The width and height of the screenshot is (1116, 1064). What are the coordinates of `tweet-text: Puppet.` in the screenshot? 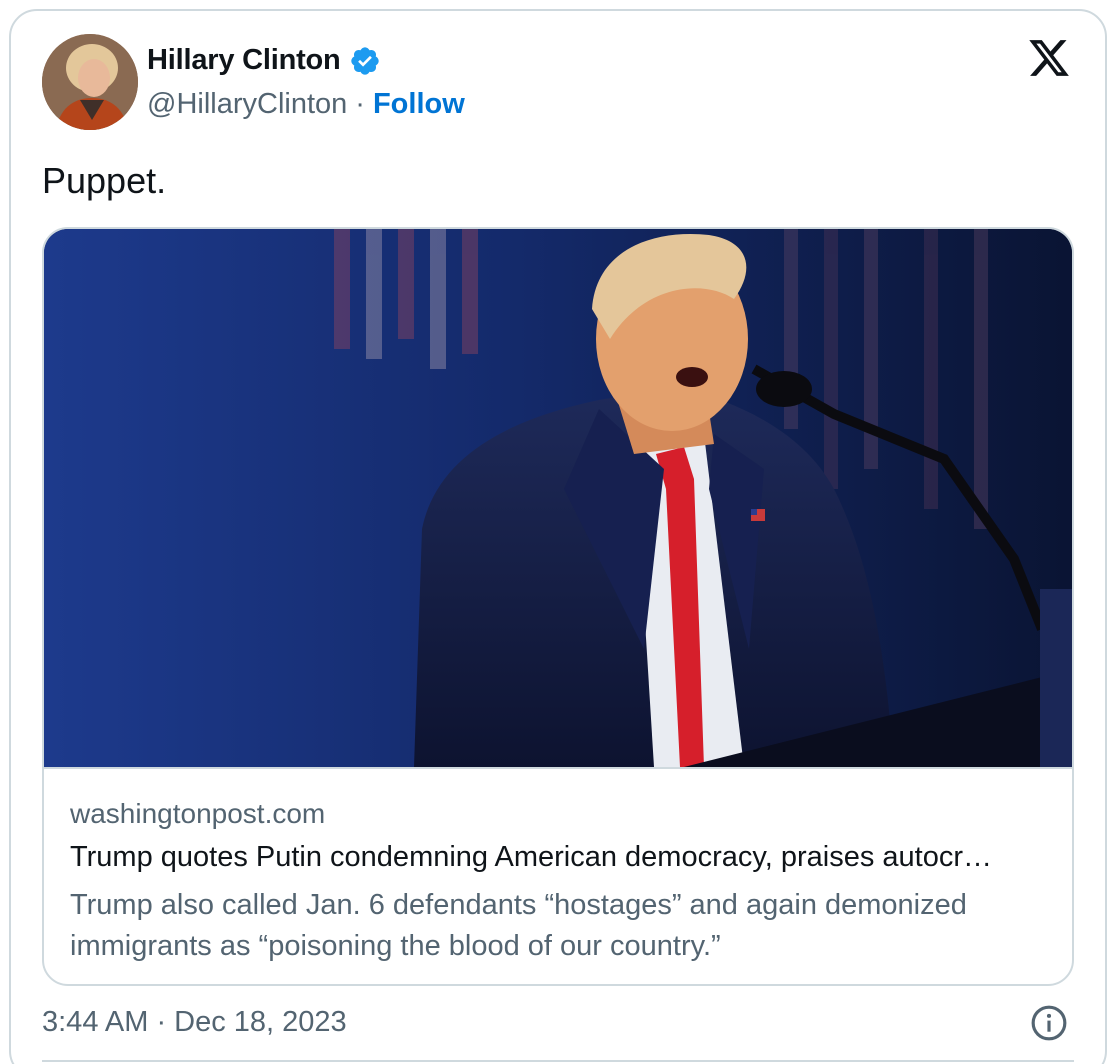 It's located at (104, 180).